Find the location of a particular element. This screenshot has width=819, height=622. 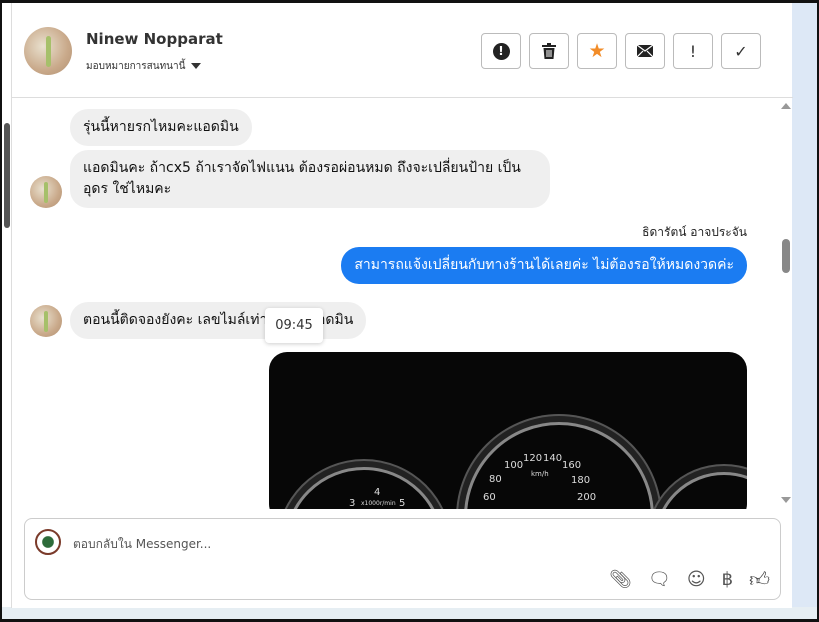

gauge-number: 120 is located at coordinates (533, 458).